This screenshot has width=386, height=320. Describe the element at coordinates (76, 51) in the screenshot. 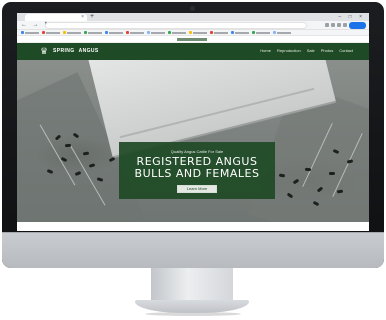

I see `brand-name: SPRING ANGUS` at that location.